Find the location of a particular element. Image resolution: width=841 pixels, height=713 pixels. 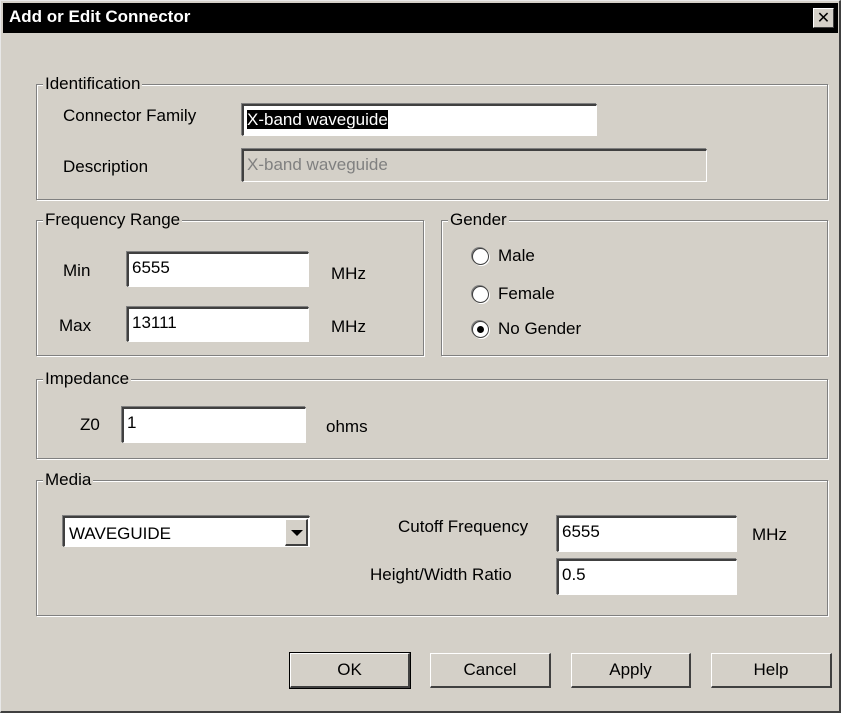

female-radio is located at coordinates (480, 294).